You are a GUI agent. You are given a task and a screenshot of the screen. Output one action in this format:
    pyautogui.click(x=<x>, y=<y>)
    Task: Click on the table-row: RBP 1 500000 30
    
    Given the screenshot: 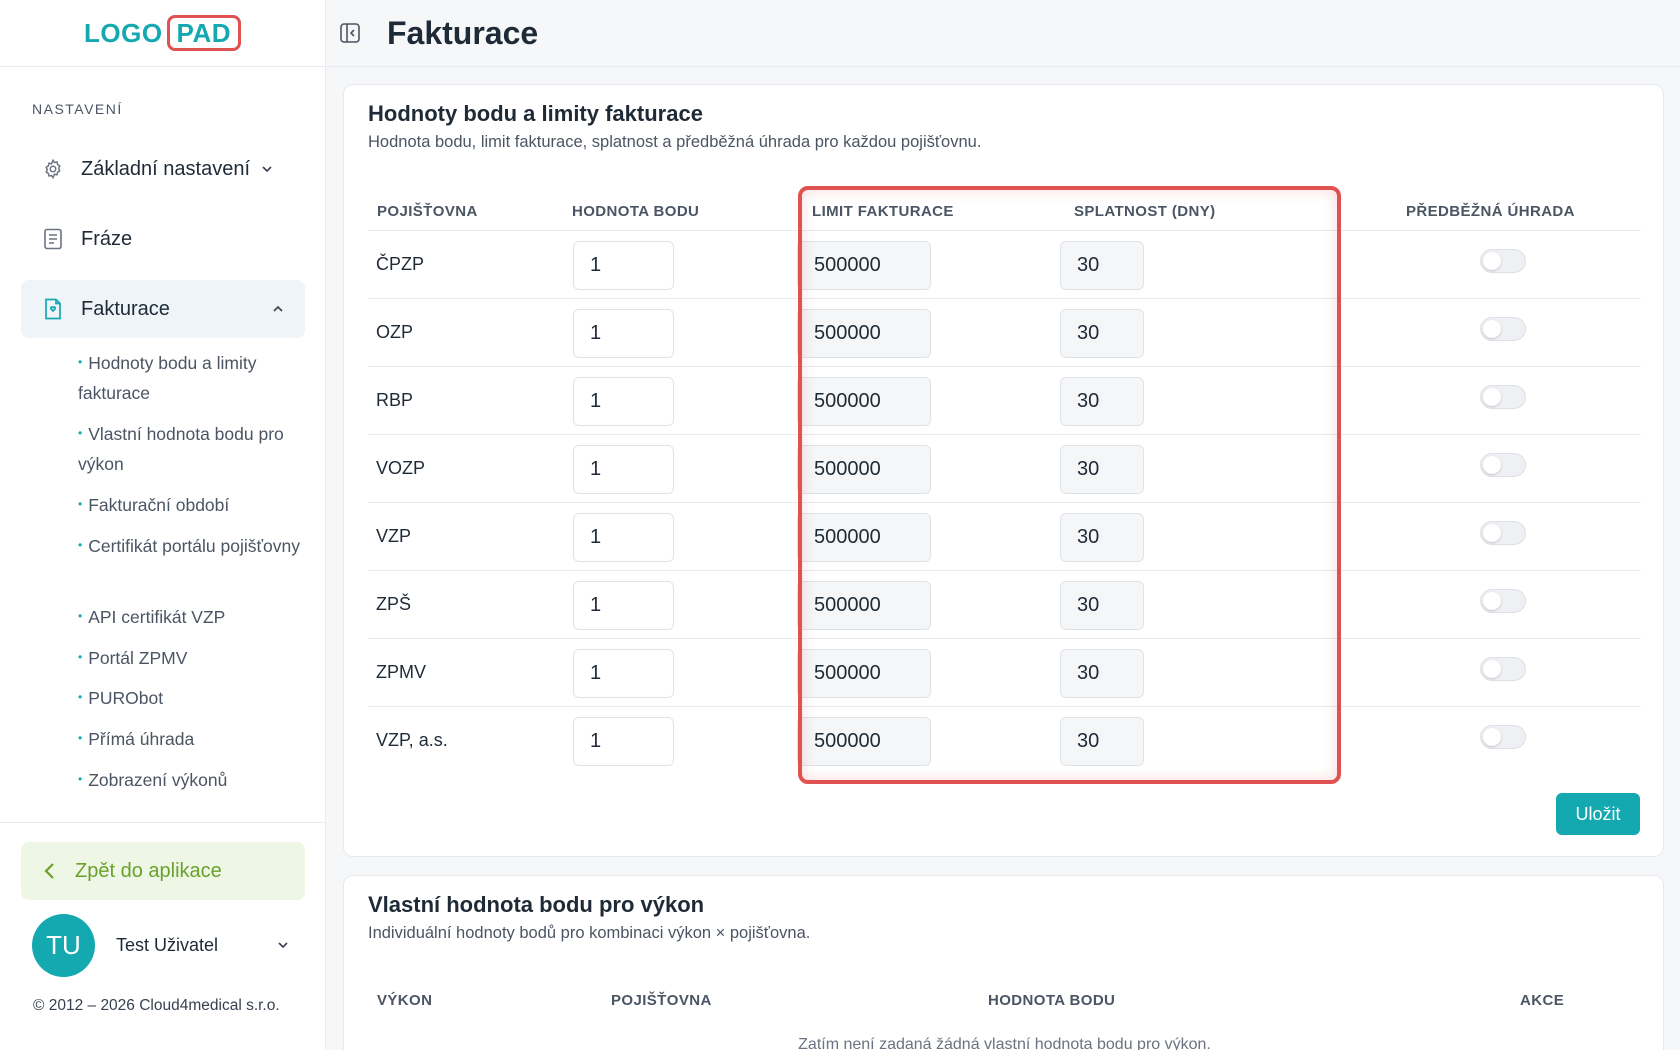 What is the action you would take?
    pyautogui.click(x=1004, y=400)
    